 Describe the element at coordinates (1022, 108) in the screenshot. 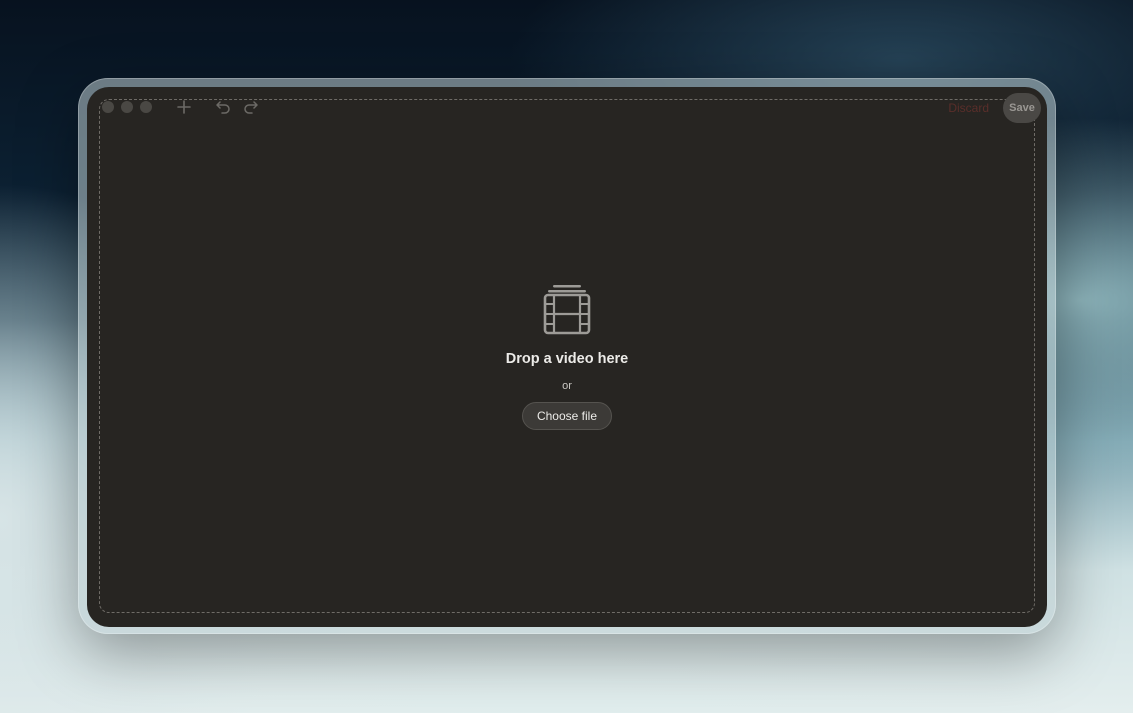

I see `save-button: Save` at that location.